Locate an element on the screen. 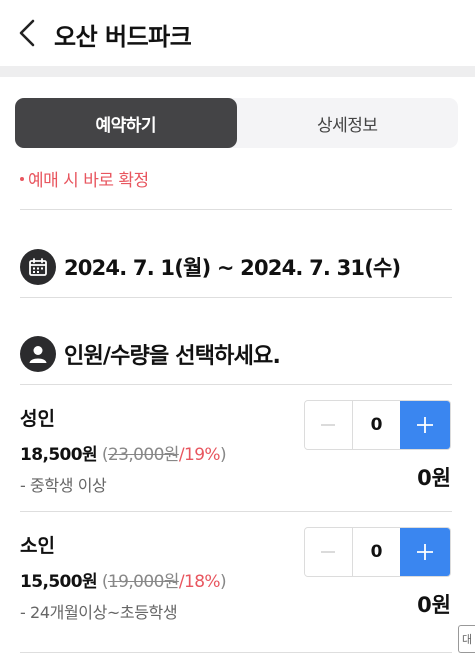 Image resolution: width=475 pixels, height=664 pixels. confirmation-notice: 예매 시 바로 확정 is located at coordinates (84, 178).